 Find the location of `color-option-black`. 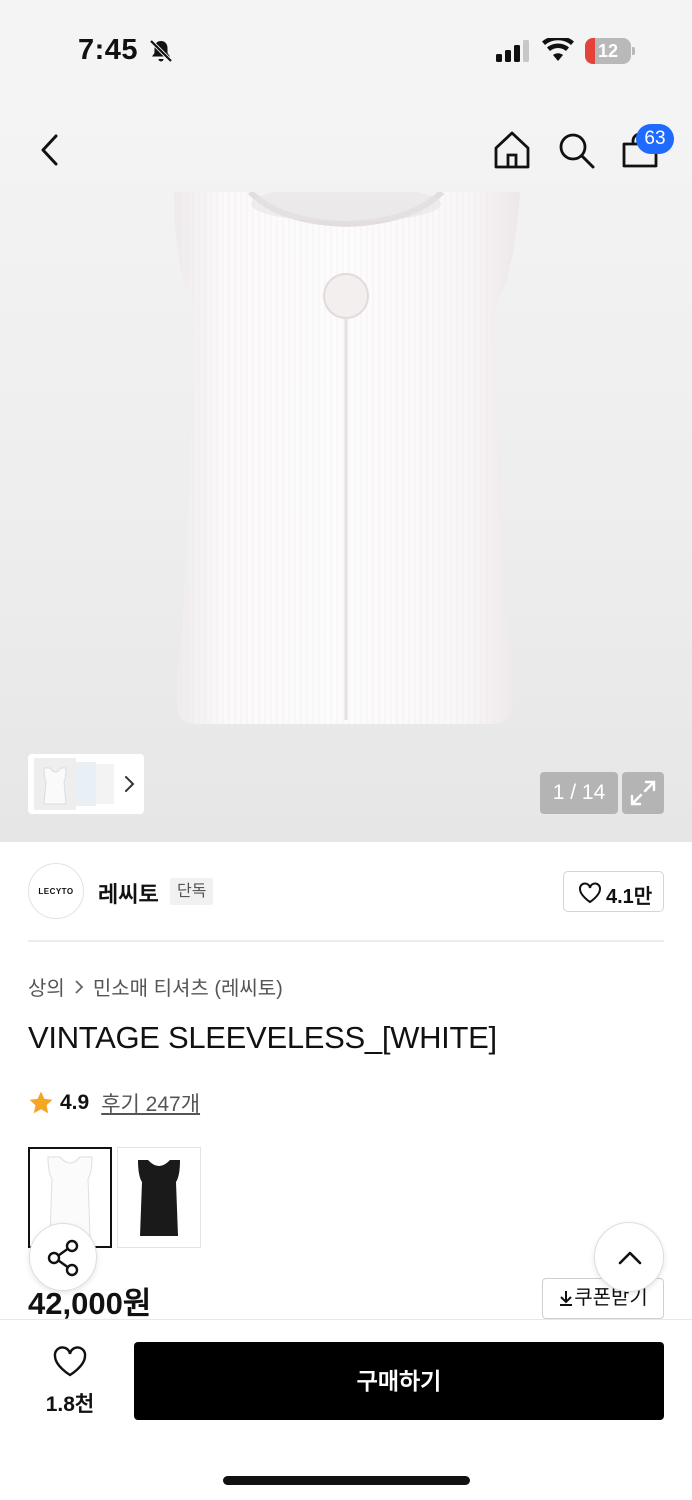

color-option-black is located at coordinates (159, 1197).